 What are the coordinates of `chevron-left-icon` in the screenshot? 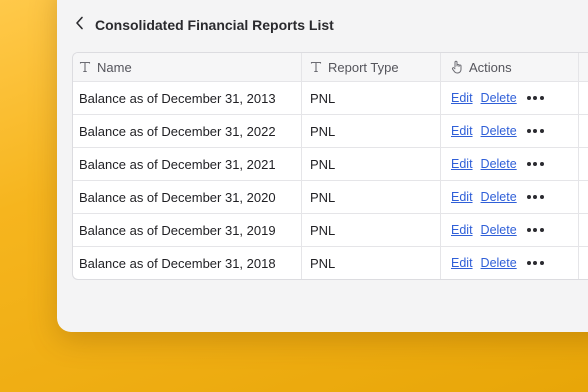 It's located at (80, 25).